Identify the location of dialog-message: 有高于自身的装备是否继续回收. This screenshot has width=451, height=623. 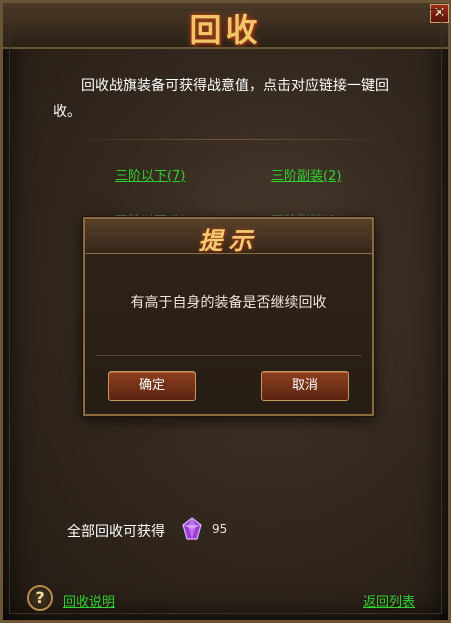
(228, 303).